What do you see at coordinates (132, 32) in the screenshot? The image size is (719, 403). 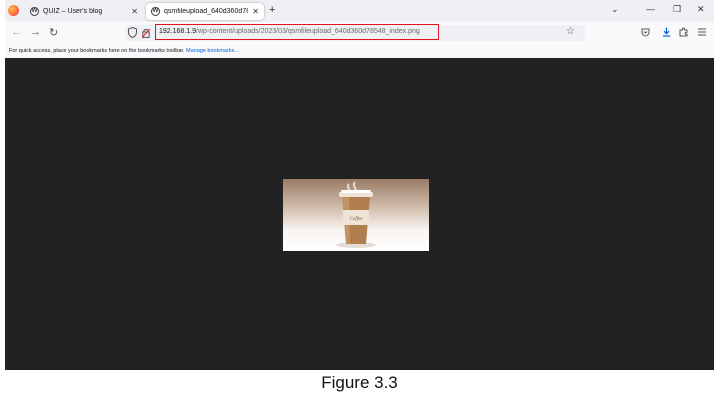 I see `tracking-protection-shield-icon` at bounding box center [132, 32].